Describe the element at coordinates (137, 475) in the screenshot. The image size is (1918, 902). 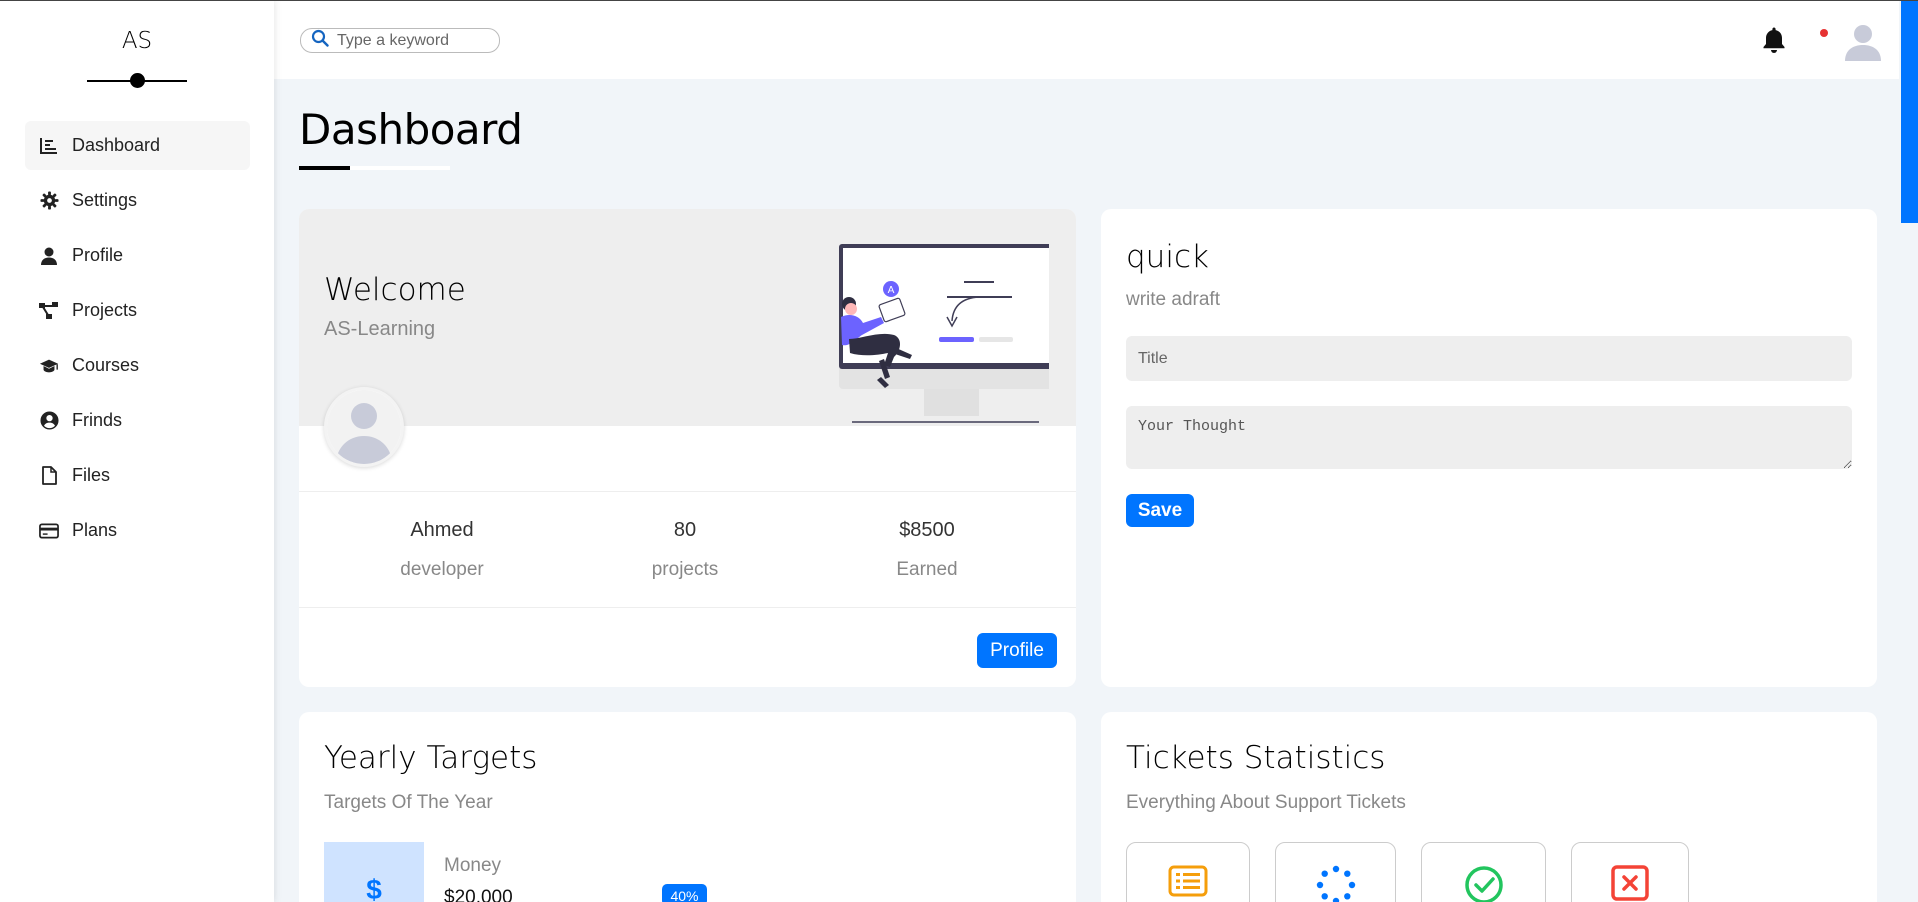
I see `sidebar-item-files: Files` at that location.